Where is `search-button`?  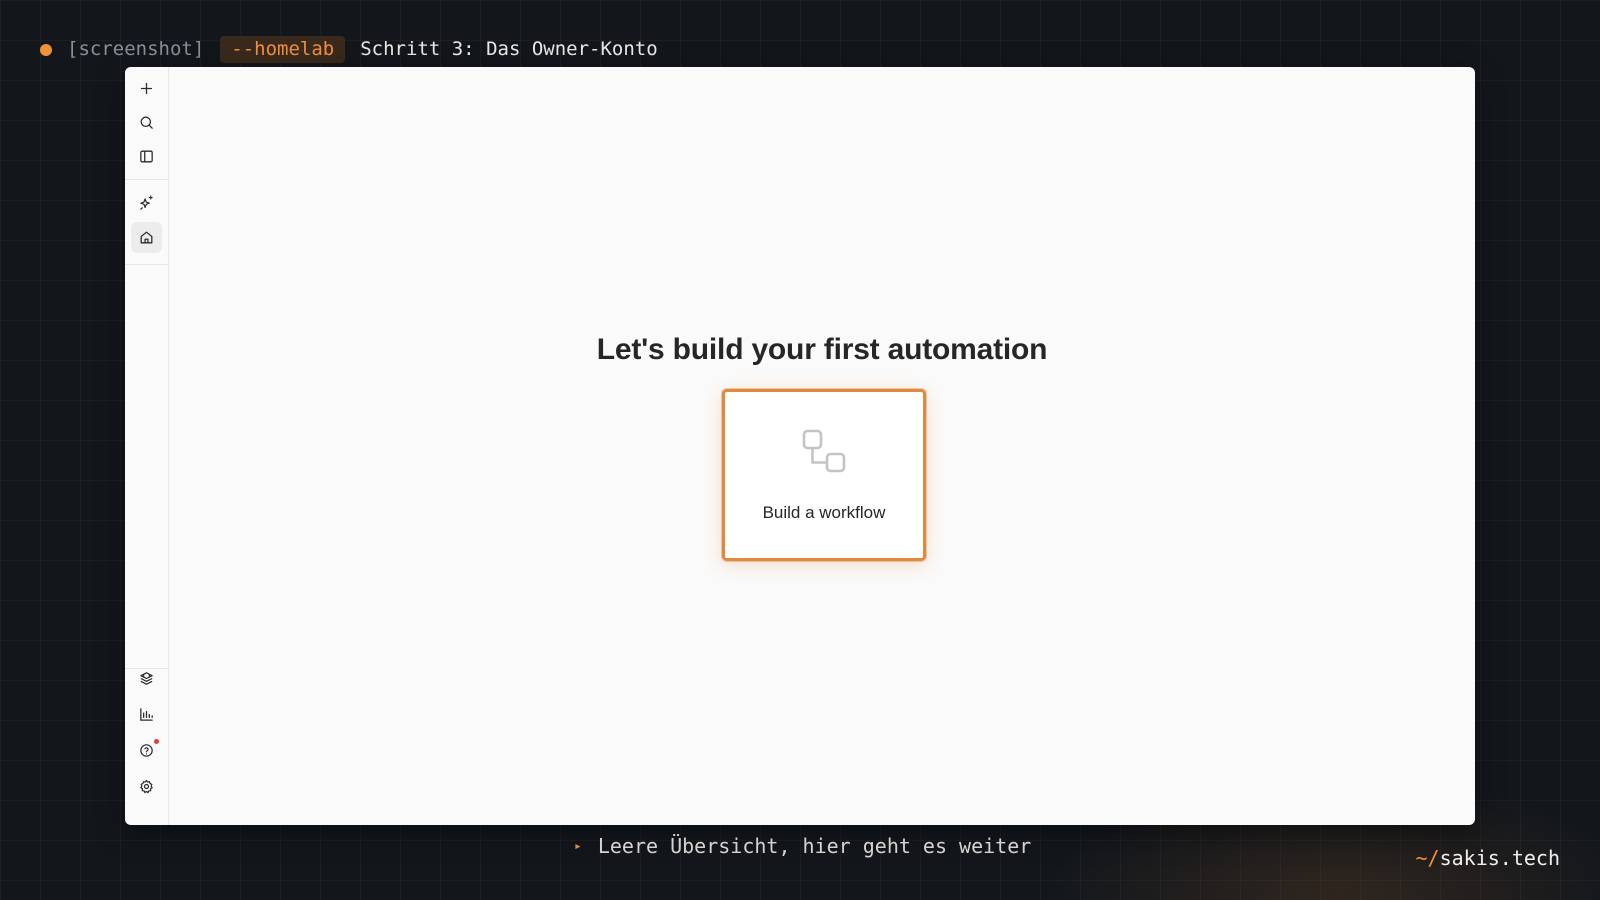
search-button is located at coordinates (146, 122).